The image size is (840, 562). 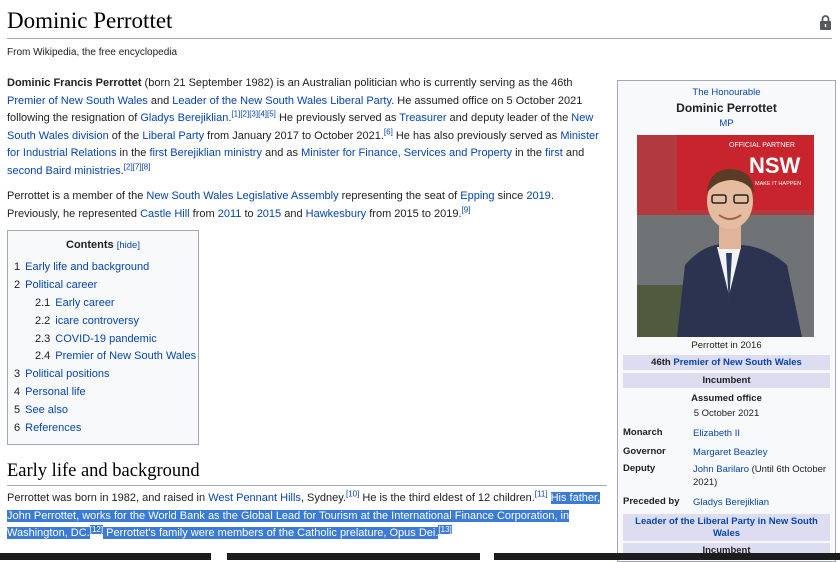 What do you see at coordinates (825, 22) in the screenshot?
I see `lock-icon` at bounding box center [825, 22].